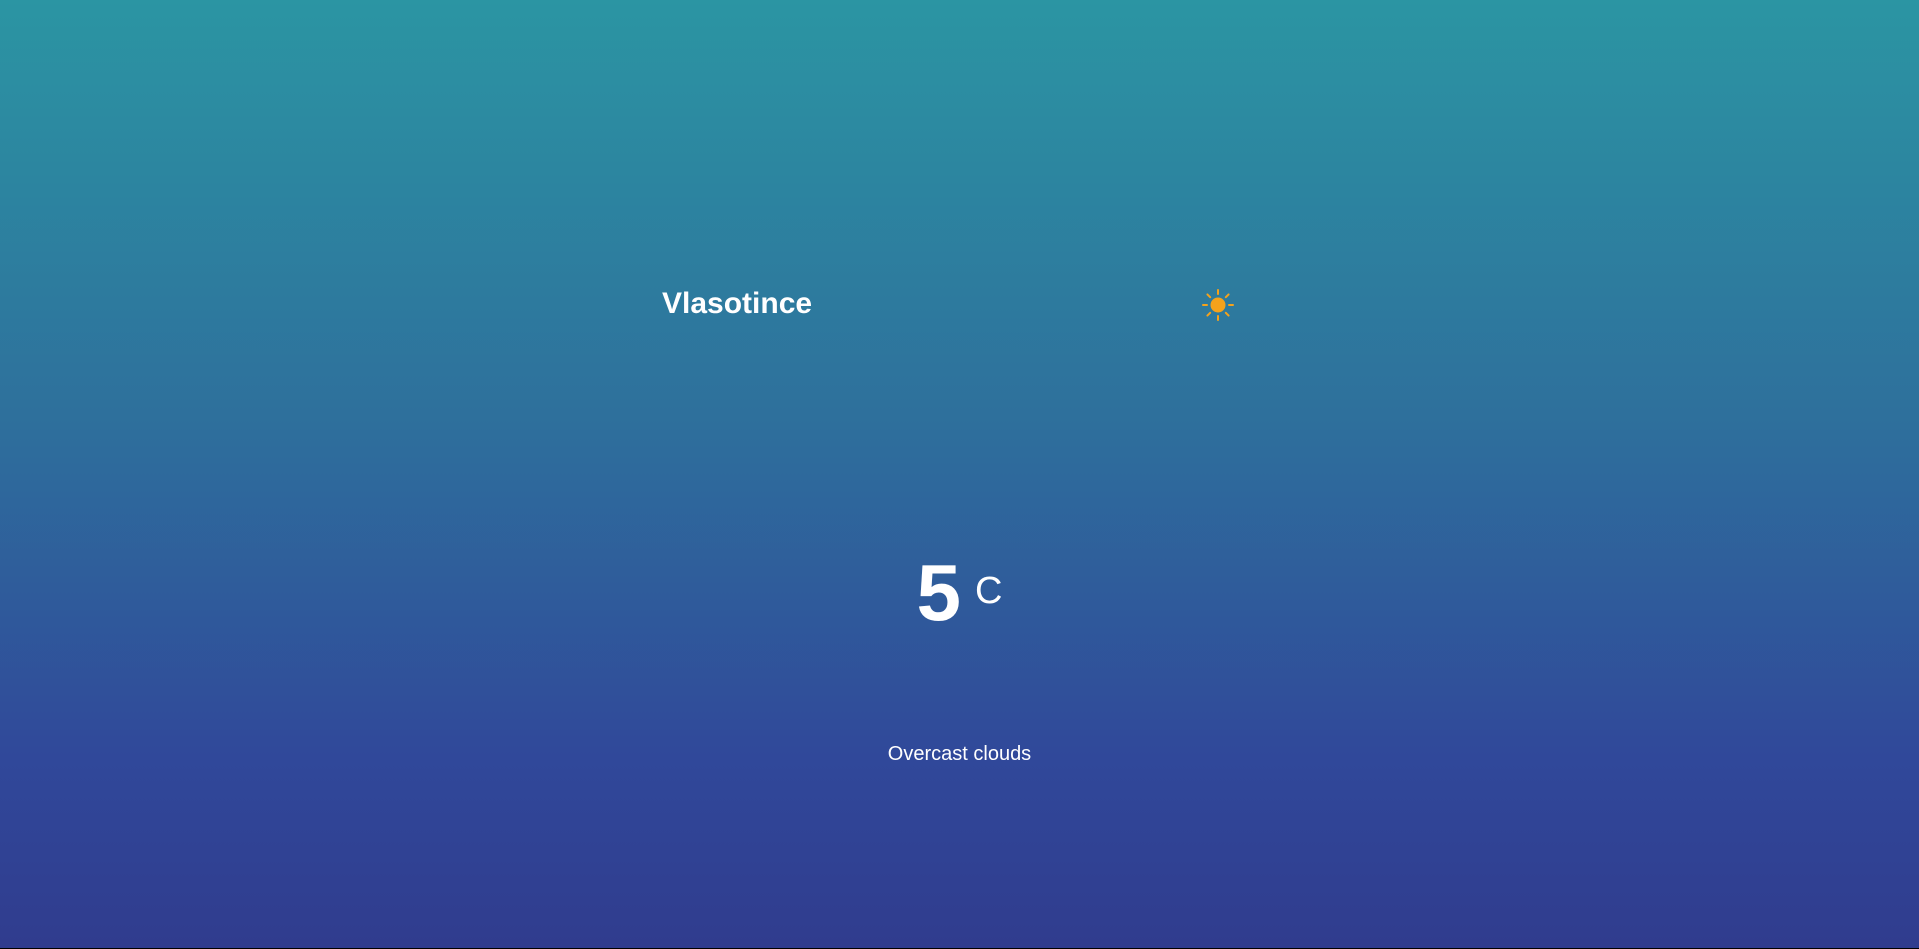 This screenshot has width=1919, height=949. Describe the element at coordinates (939, 592) in the screenshot. I see `temperature-value: 5` at that location.